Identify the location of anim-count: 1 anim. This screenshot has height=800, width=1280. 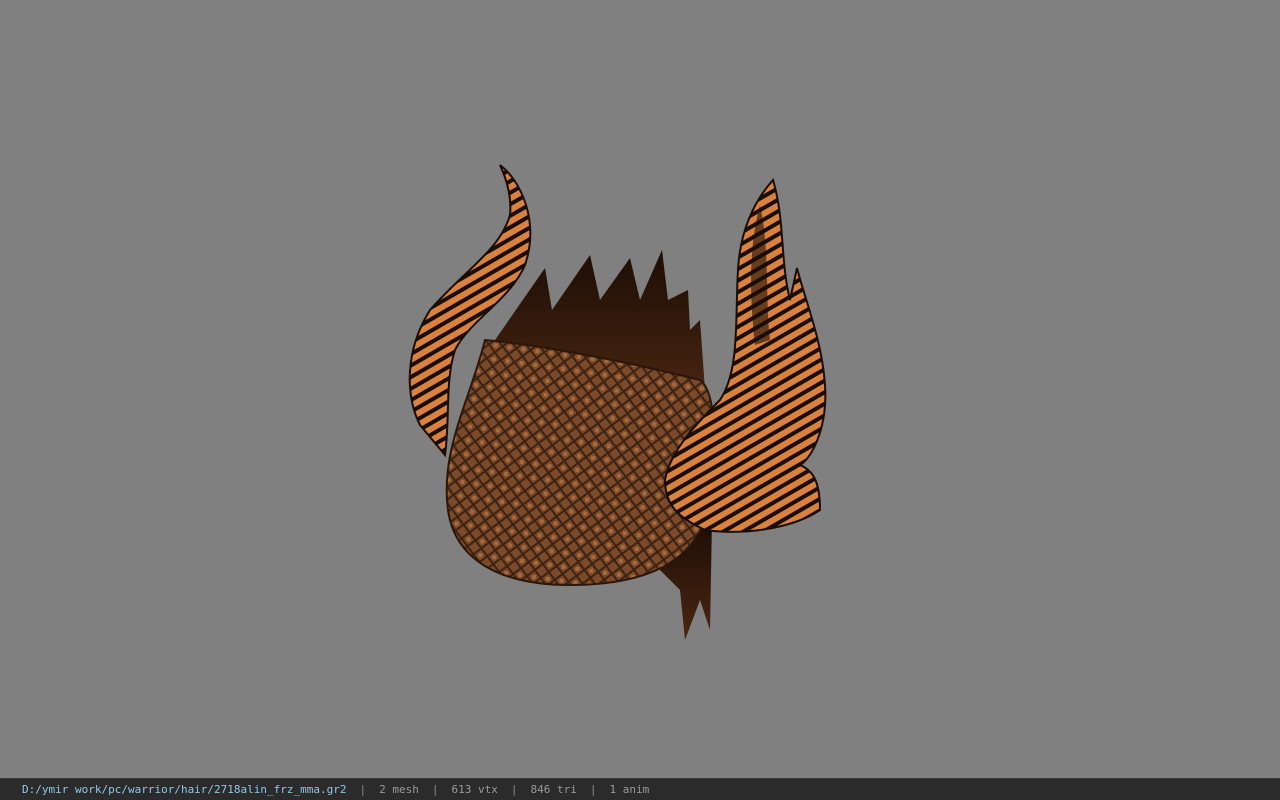
(629, 789).